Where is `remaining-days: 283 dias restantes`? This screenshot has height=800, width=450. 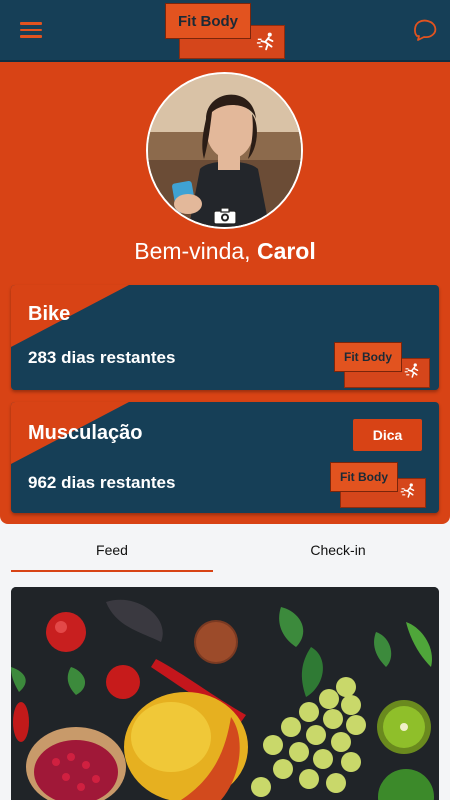 remaining-days: 283 dias restantes is located at coordinates (102, 357).